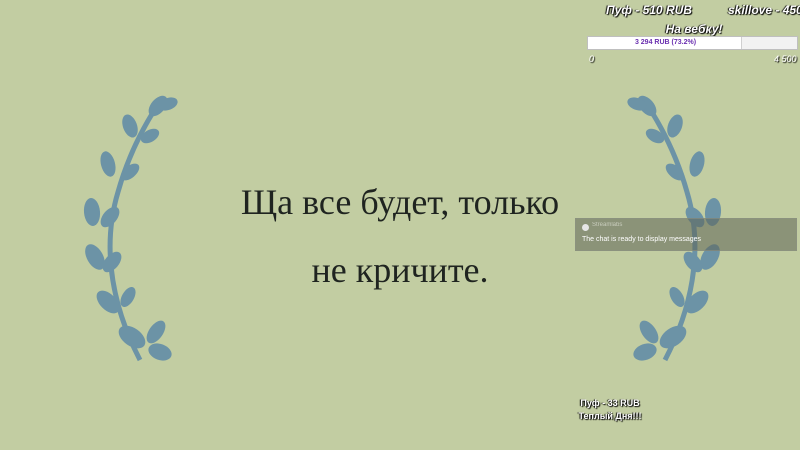 This screenshot has width=800, height=450. Describe the element at coordinates (130, 228) in the screenshot. I see `left-laurel-icon` at that location.